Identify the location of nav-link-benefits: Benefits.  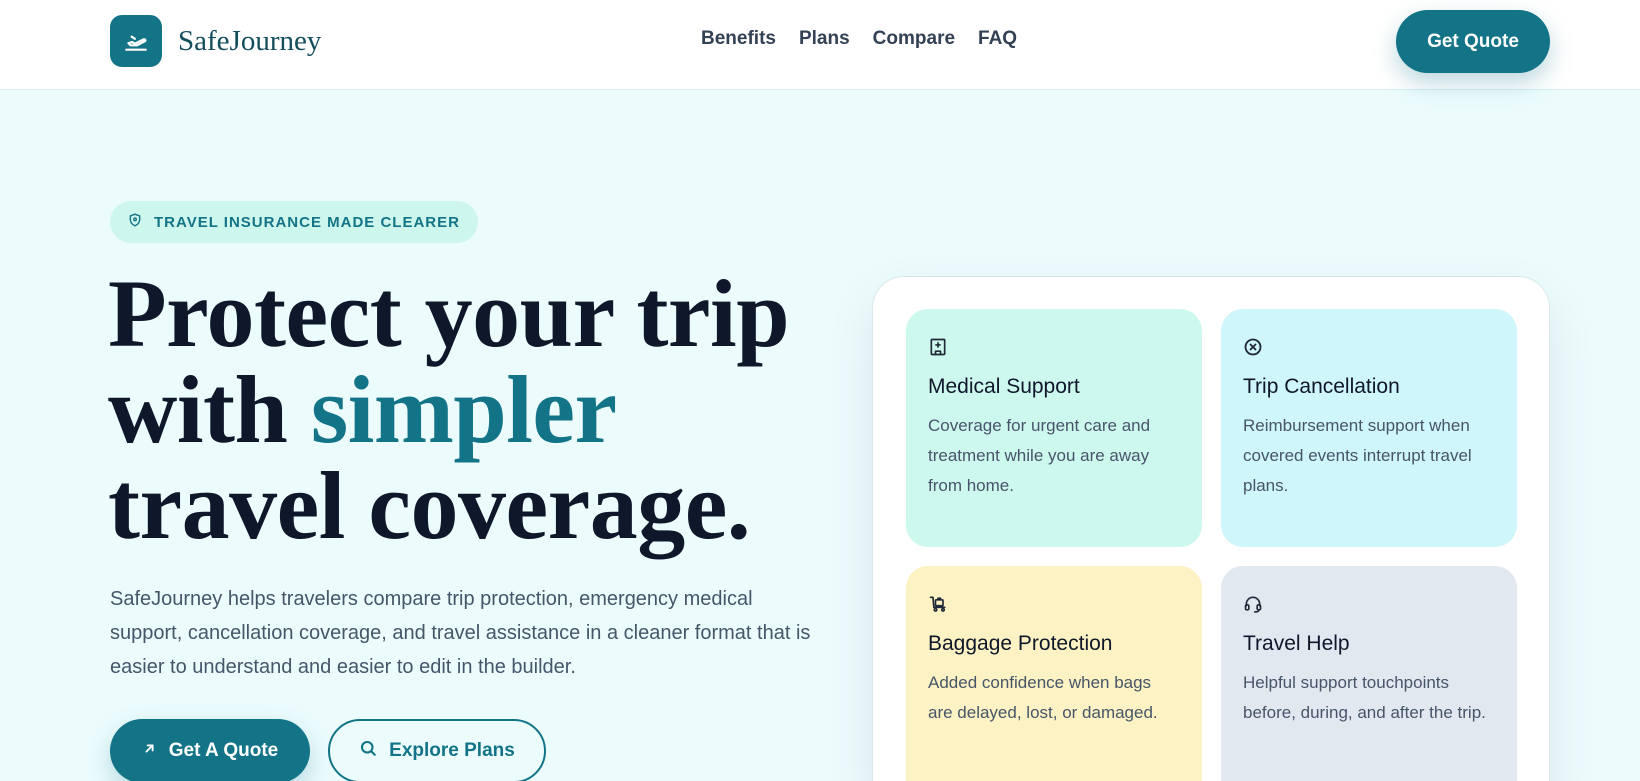
(738, 39).